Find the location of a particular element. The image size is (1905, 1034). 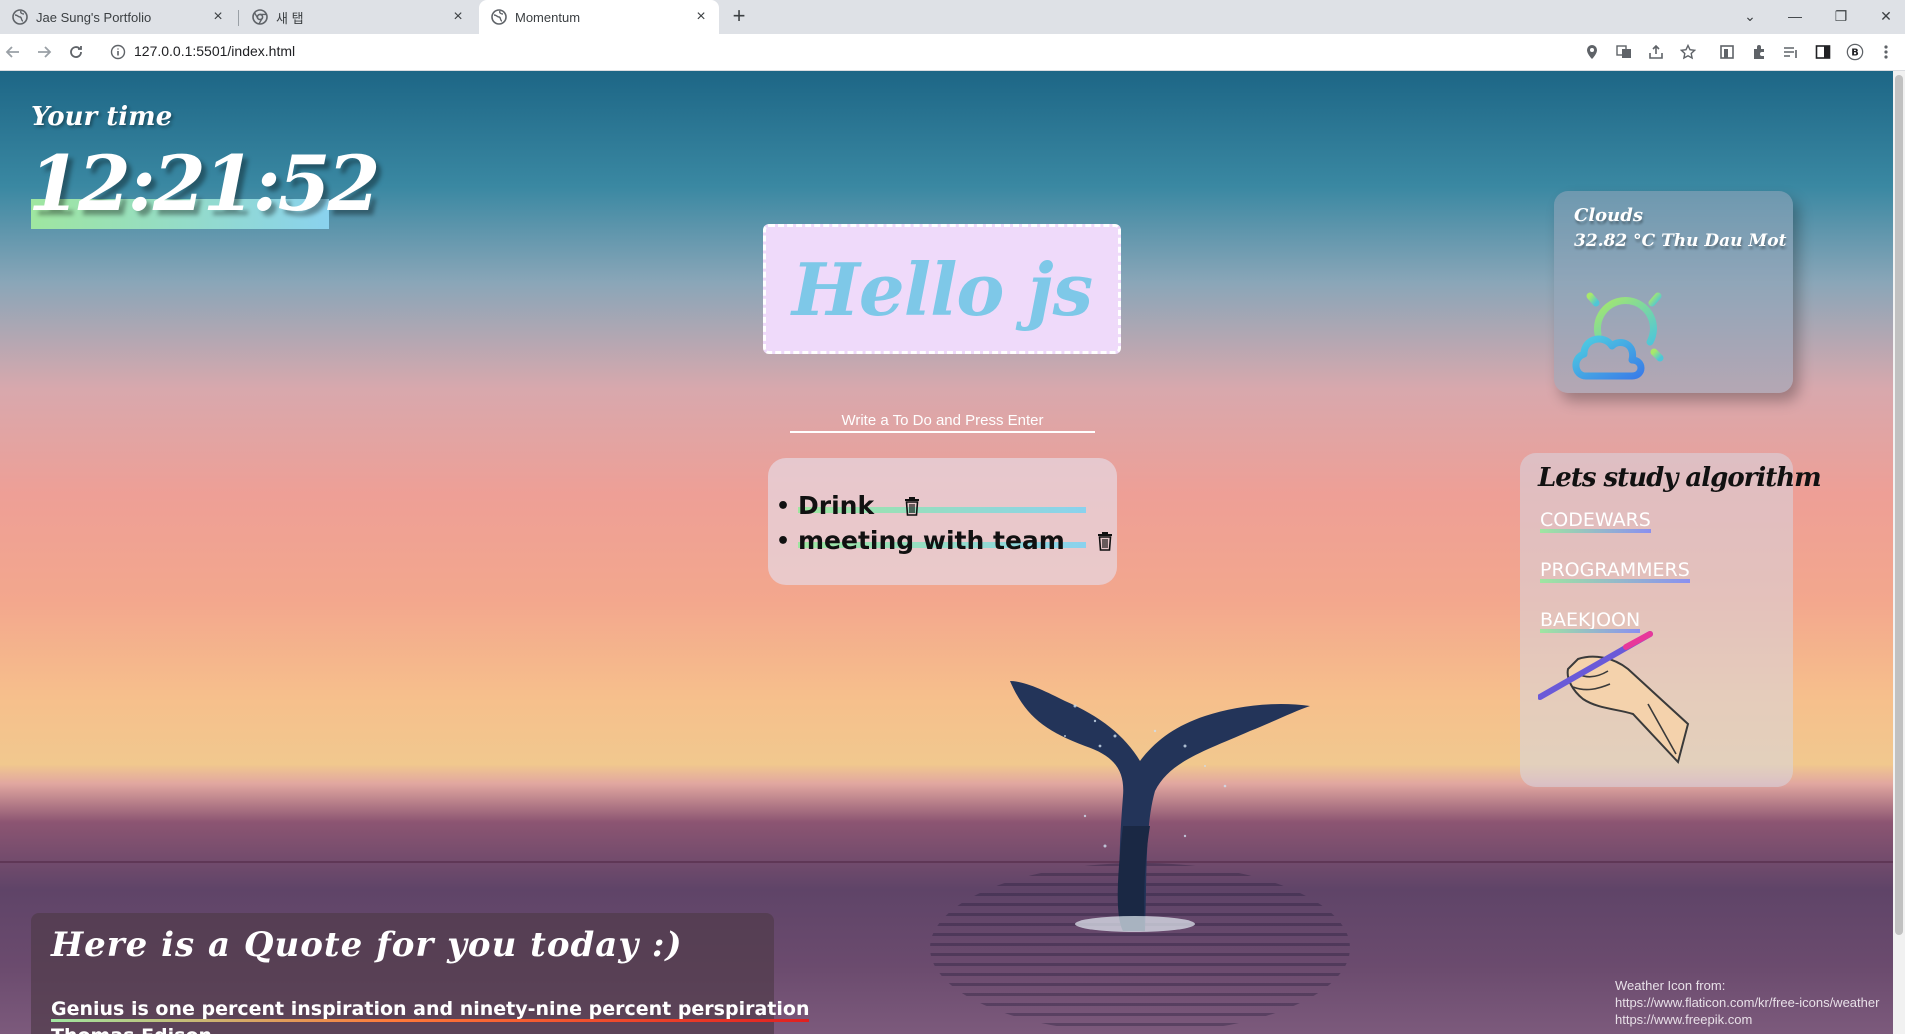

reading-list-icon is located at coordinates (1791, 52).